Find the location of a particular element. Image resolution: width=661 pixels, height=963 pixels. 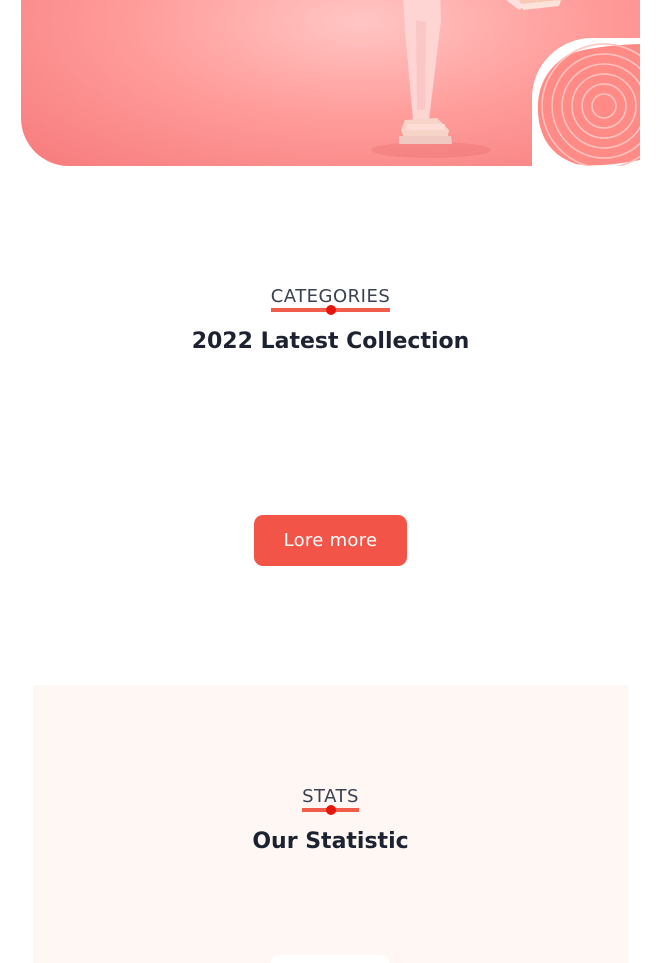

concentric-rings-icon is located at coordinates (588, 104).